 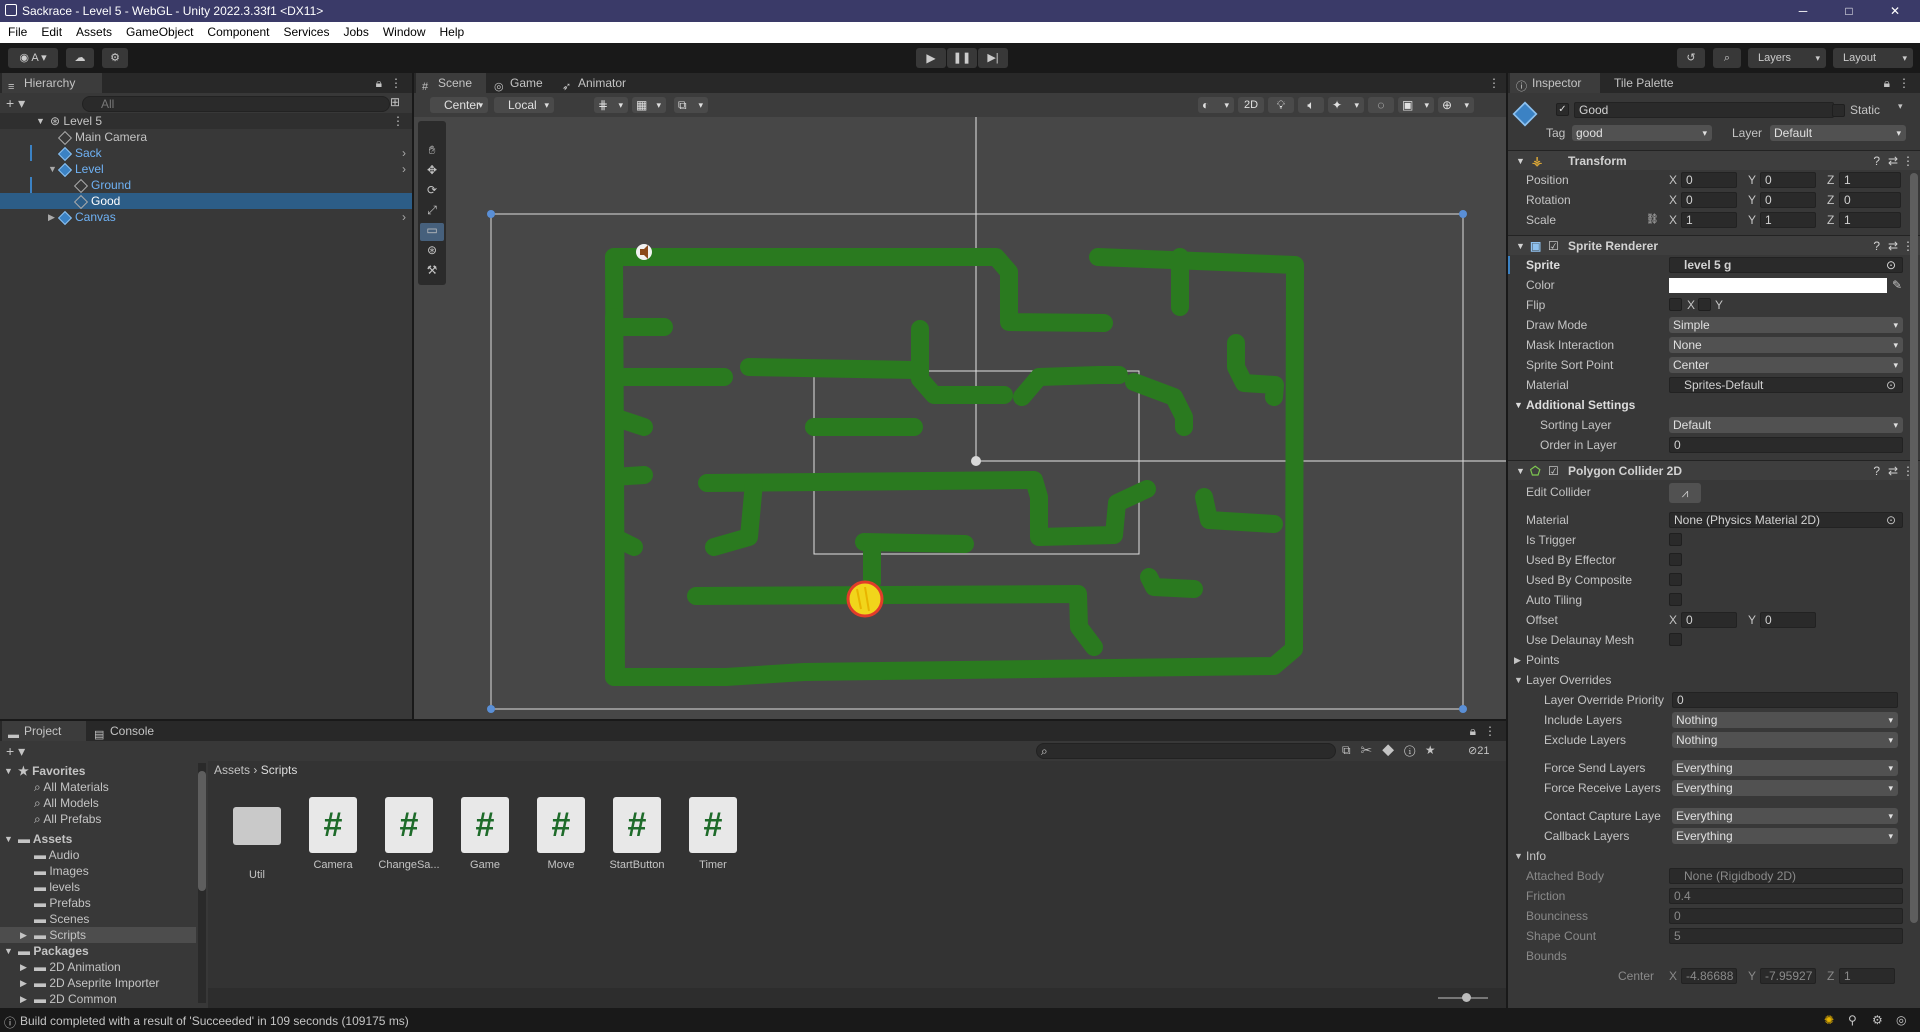 What do you see at coordinates (1714, 470) in the screenshot?
I see `polygon-collider-header: ▼ ⬠ ☑ Polygon Collider 2D ? ⇄ ⋮` at bounding box center [1714, 470].